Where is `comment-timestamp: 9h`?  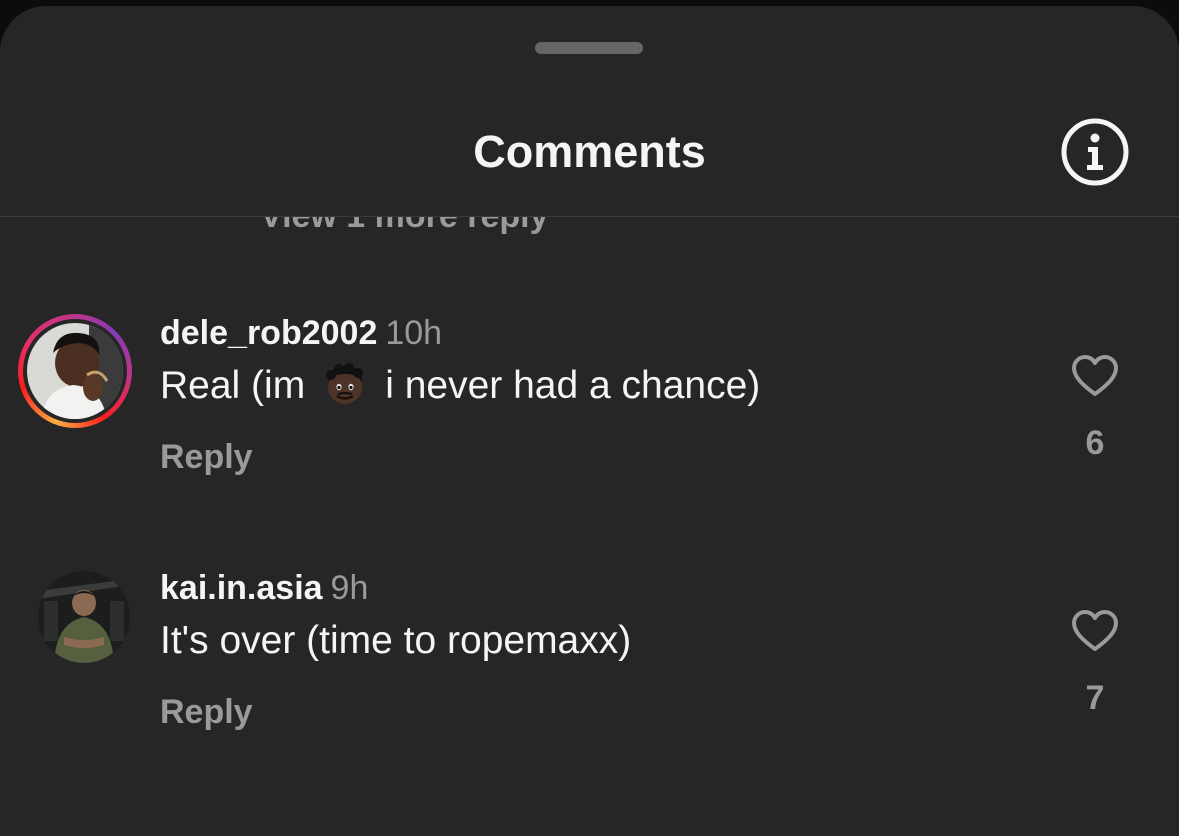 comment-timestamp: 9h is located at coordinates (349, 588).